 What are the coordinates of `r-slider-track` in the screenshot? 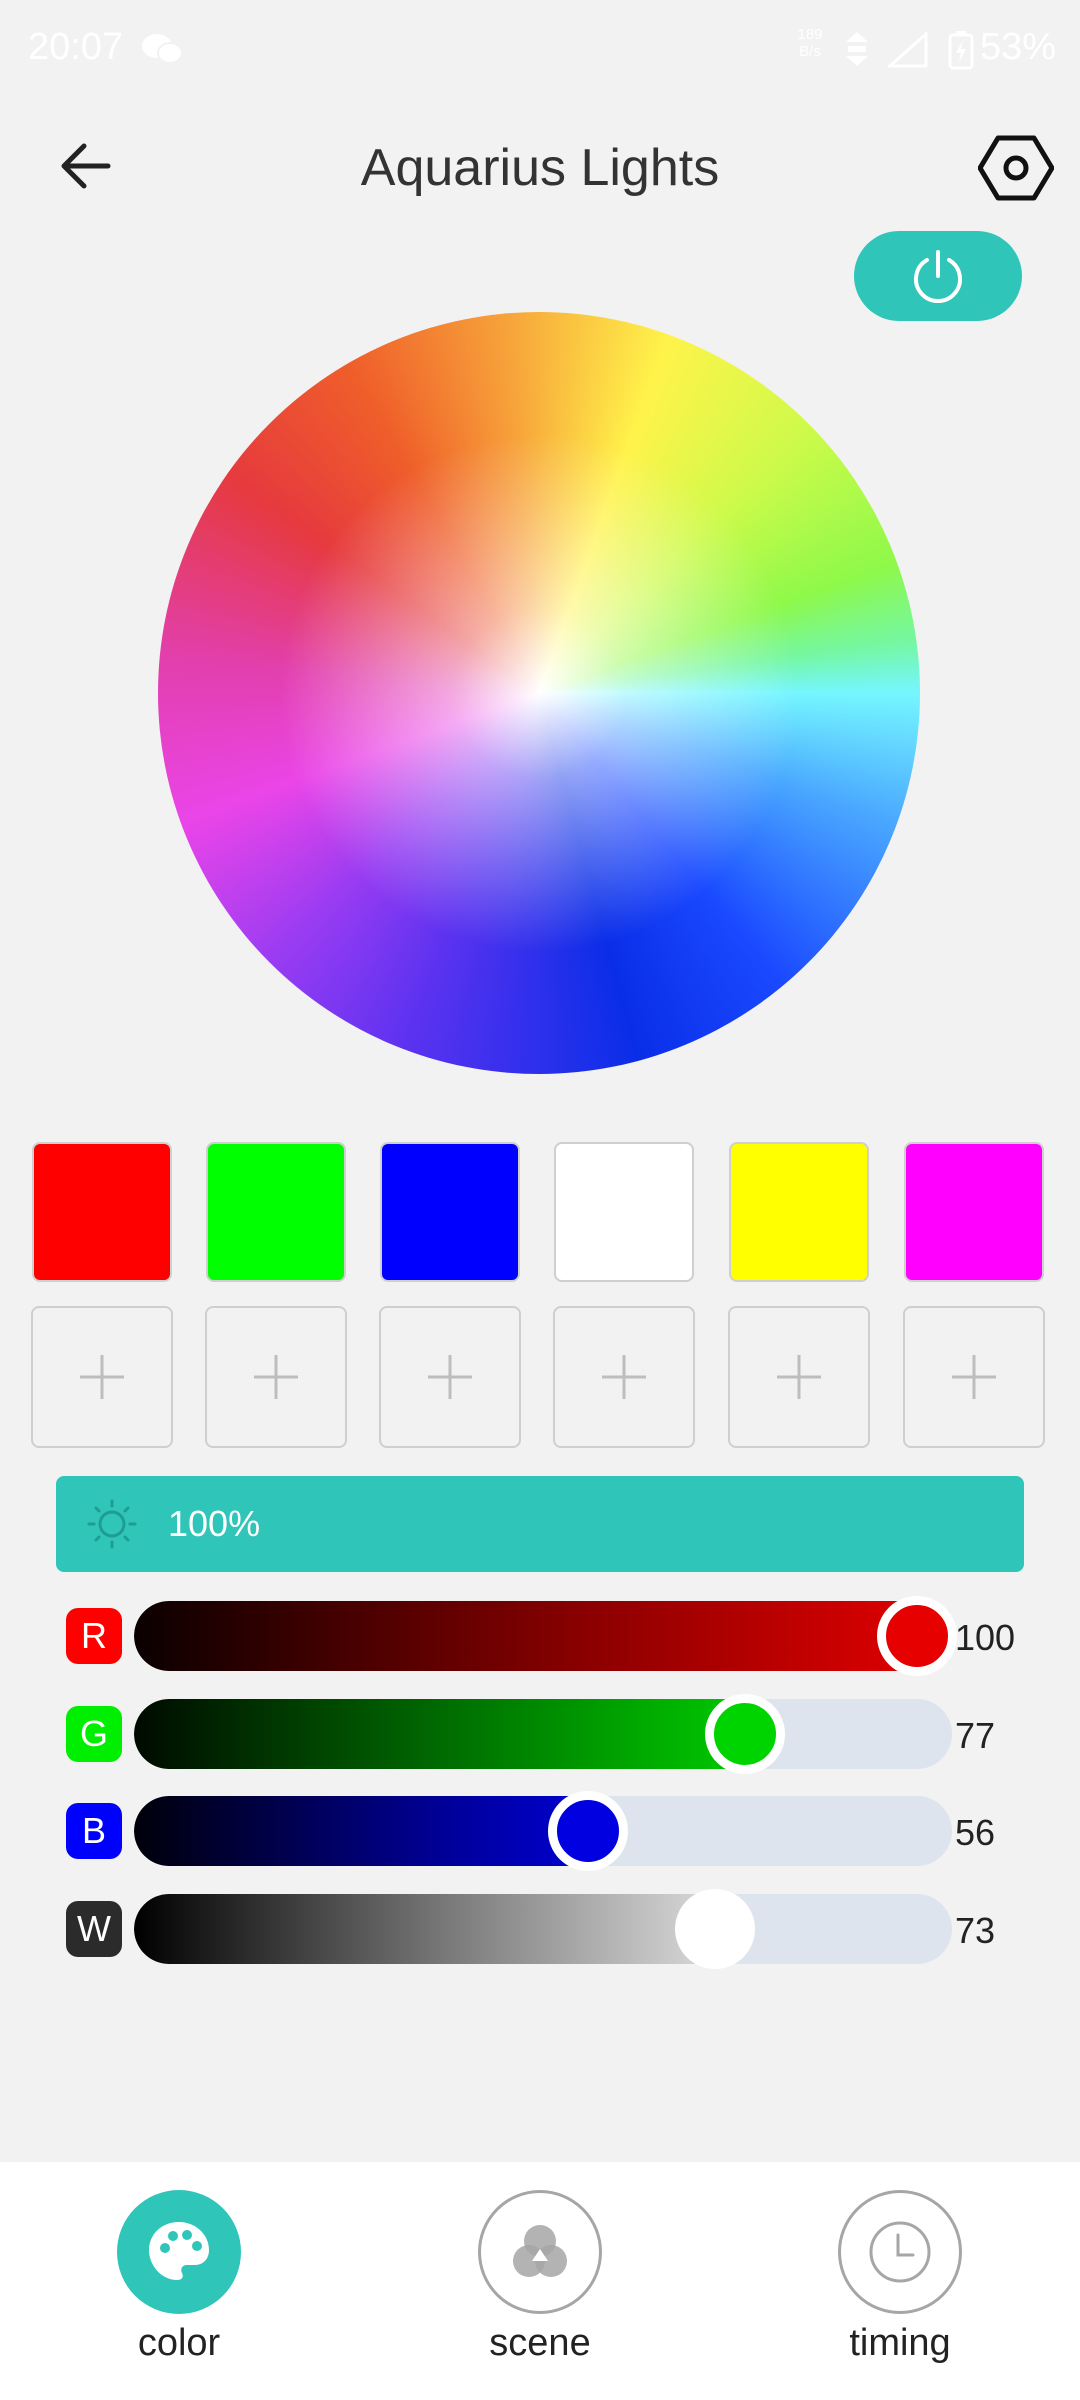 It's located at (543, 1636).